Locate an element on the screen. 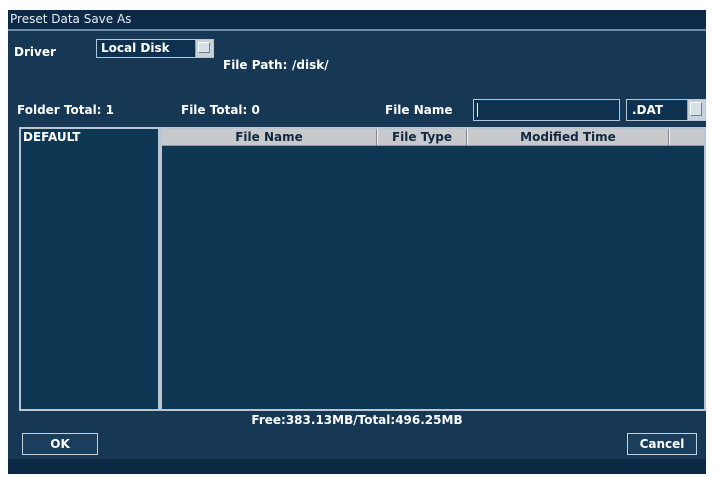  folder-total: Folder Total: 1 is located at coordinates (66, 110).